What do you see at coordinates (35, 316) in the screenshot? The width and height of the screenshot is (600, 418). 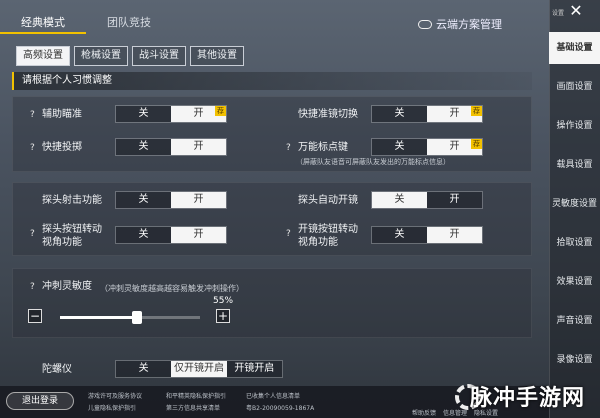 I see `sprint-minus-button: −` at bounding box center [35, 316].